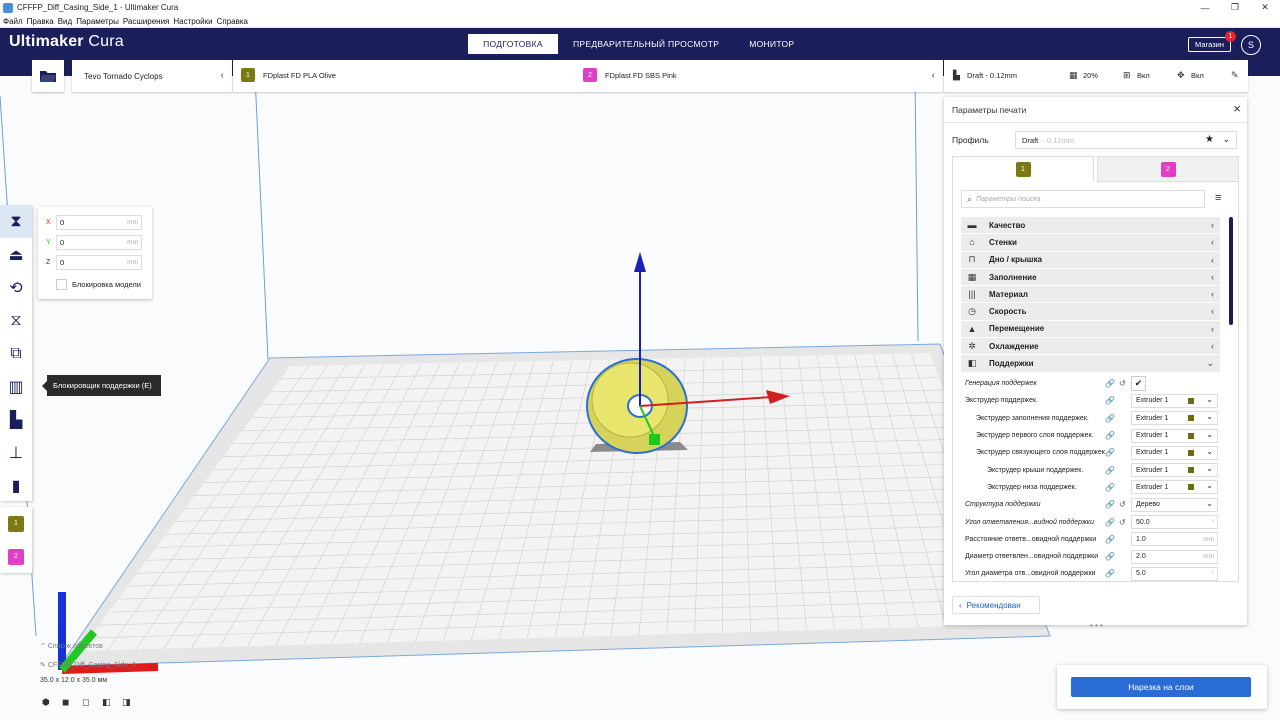 The image size is (1280, 720). What do you see at coordinates (1265, 7) in the screenshot?
I see `close-button: ✕` at bounding box center [1265, 7].